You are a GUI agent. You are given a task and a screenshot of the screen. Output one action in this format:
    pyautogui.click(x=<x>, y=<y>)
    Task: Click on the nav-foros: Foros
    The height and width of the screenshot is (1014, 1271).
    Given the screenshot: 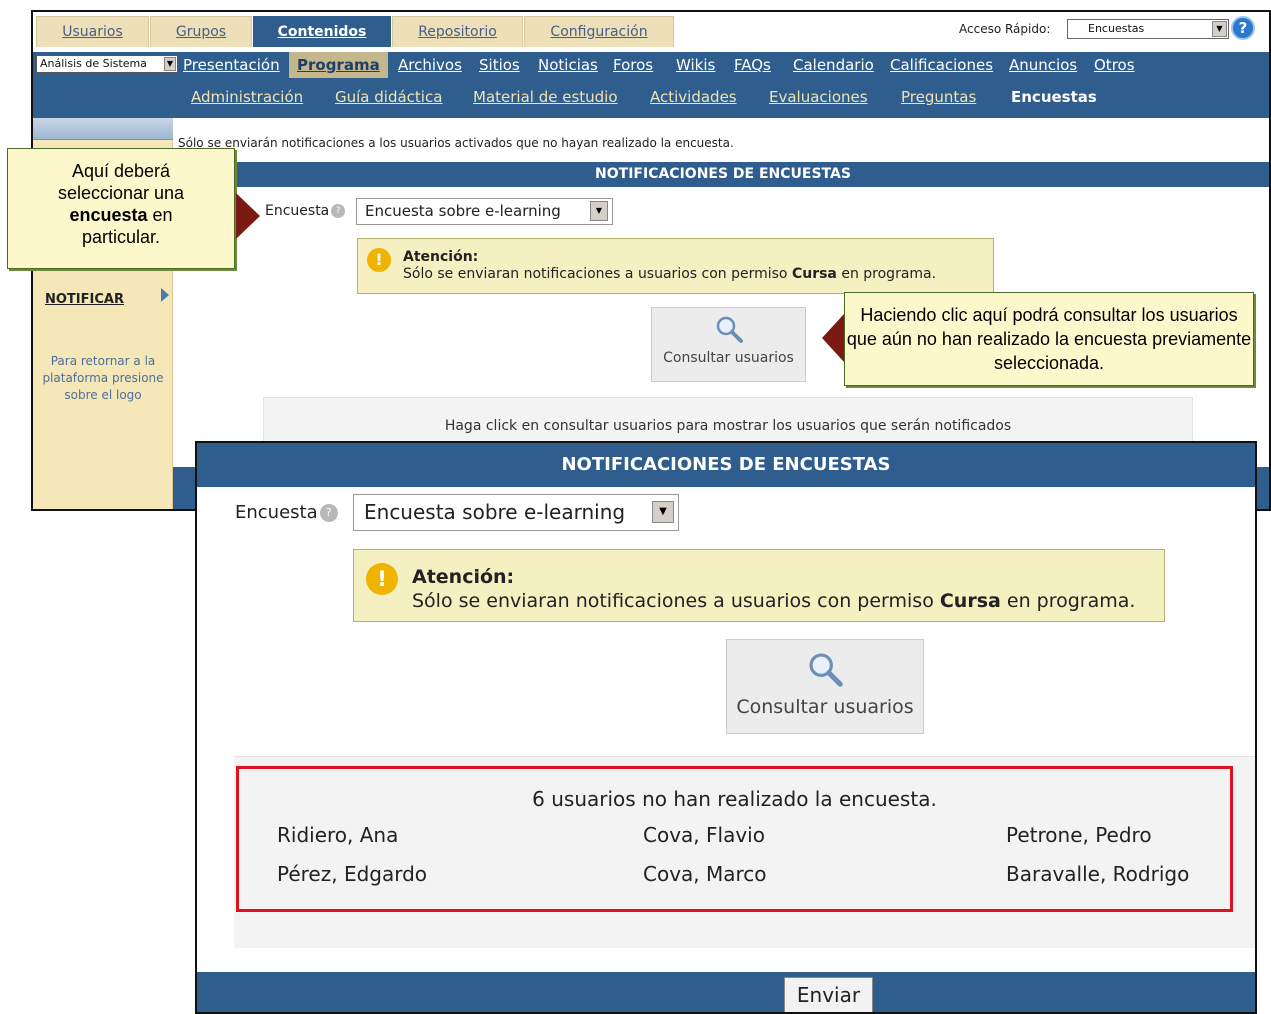 What is the action you would take?
    pyautogui.click(x=633, y=65)
    